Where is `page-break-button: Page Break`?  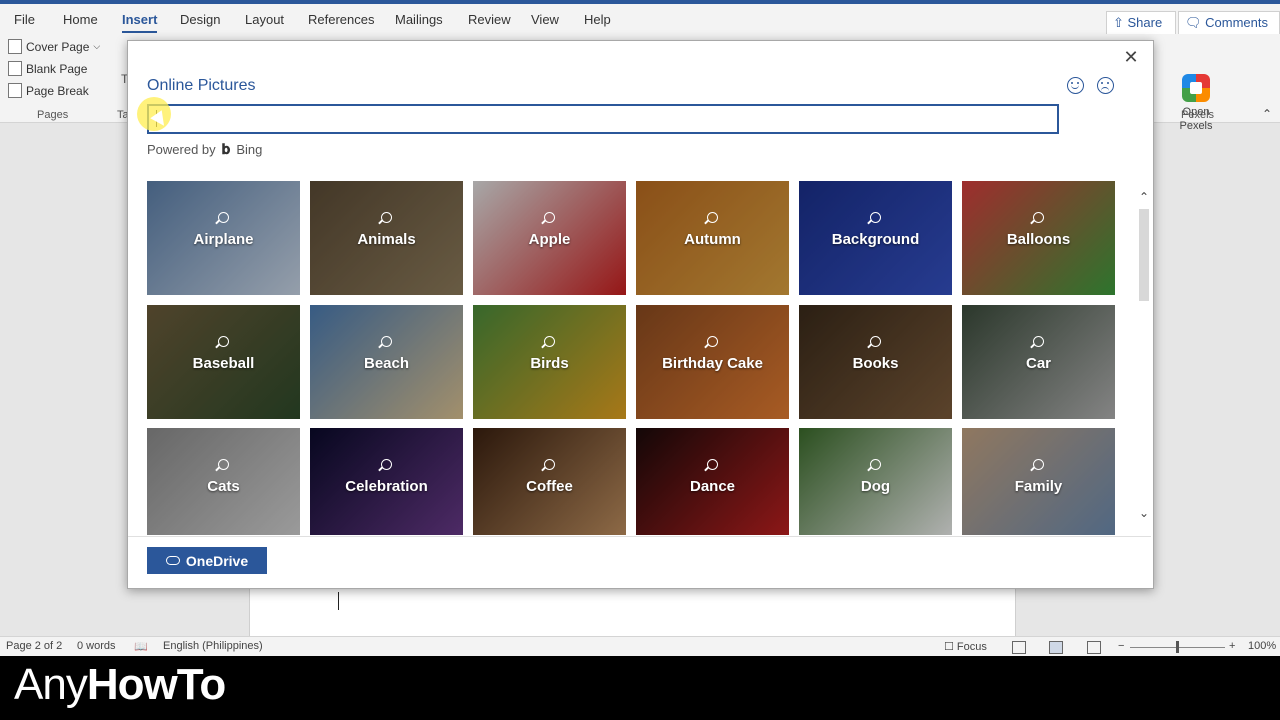 page-break-button: Page Break is located at coordinates (48, 90).